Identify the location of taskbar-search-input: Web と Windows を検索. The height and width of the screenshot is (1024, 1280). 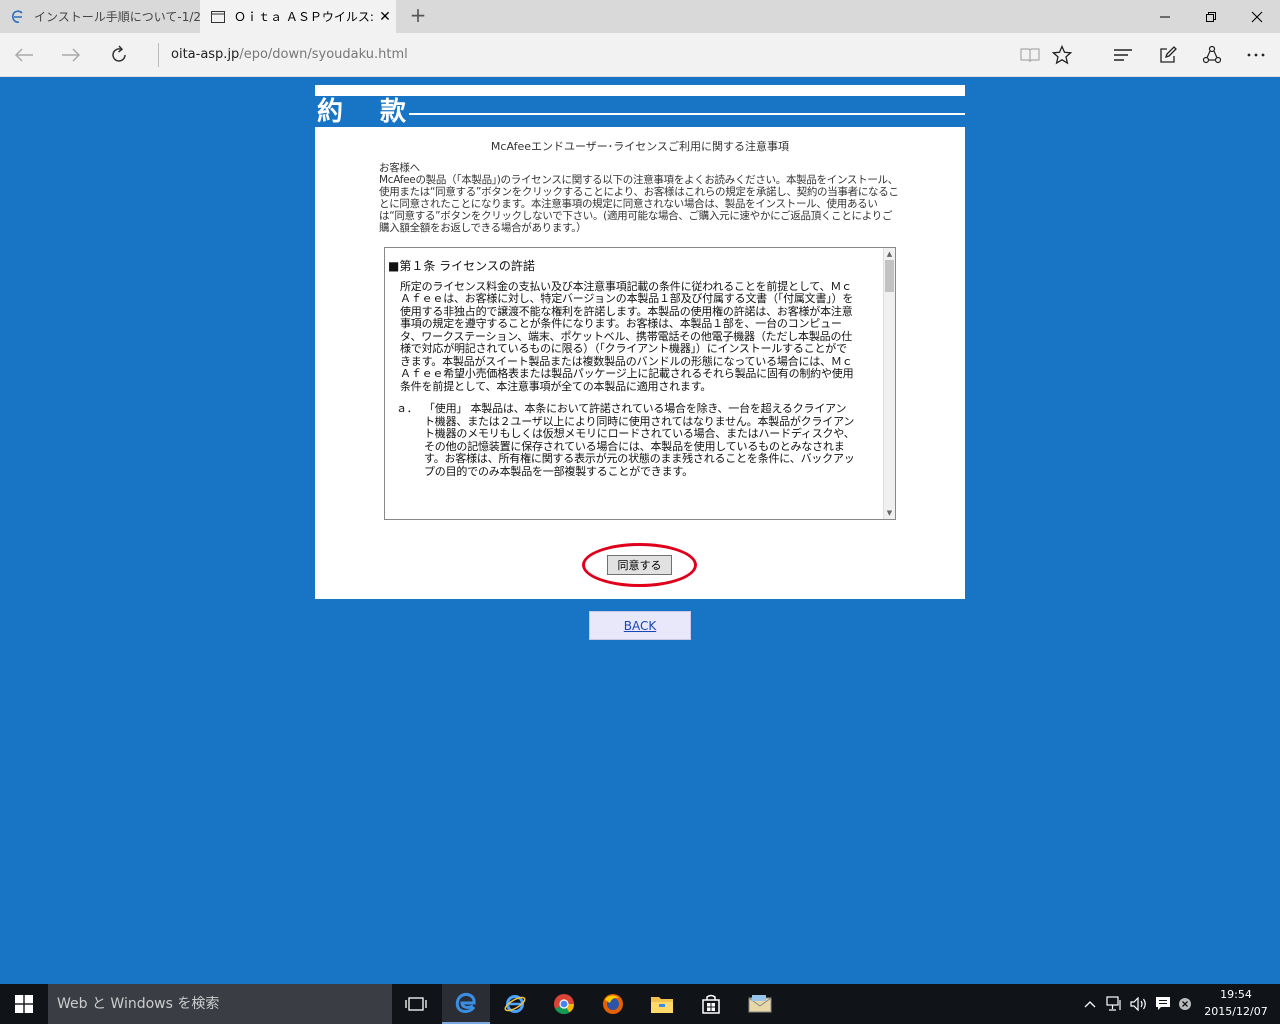
(220, 1004).